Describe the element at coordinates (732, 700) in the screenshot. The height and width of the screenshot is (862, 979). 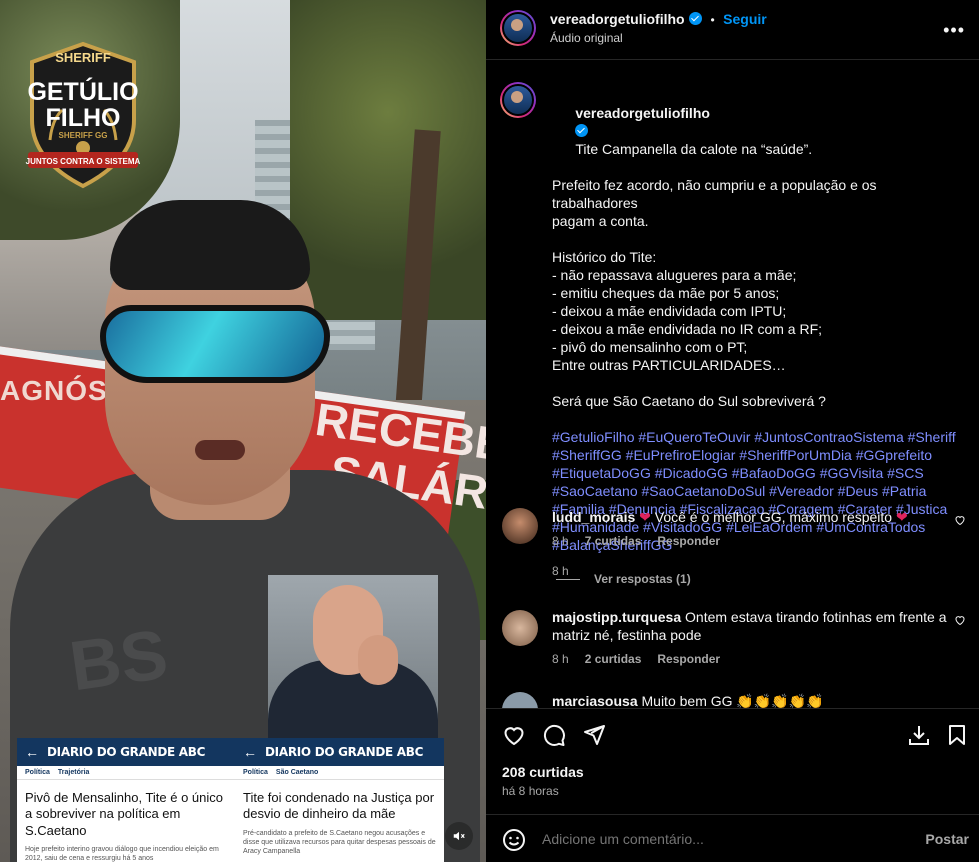
I see `comment-text: Muito bem GG 👏👏👏👏👏` at that location.